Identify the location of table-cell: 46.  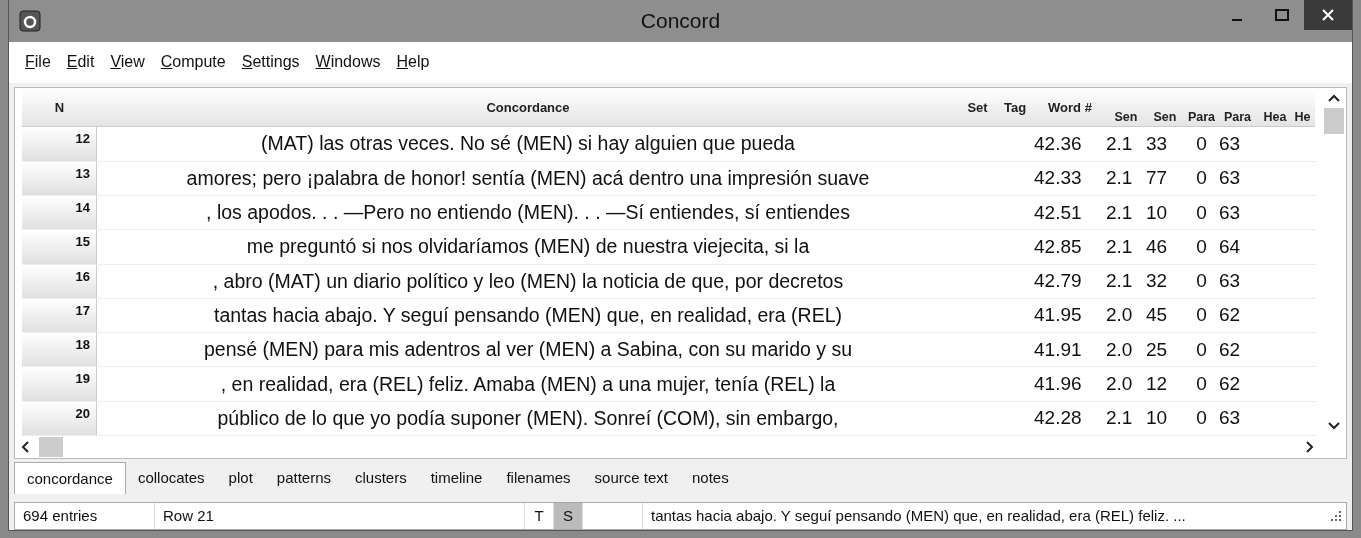
(1157, 246).